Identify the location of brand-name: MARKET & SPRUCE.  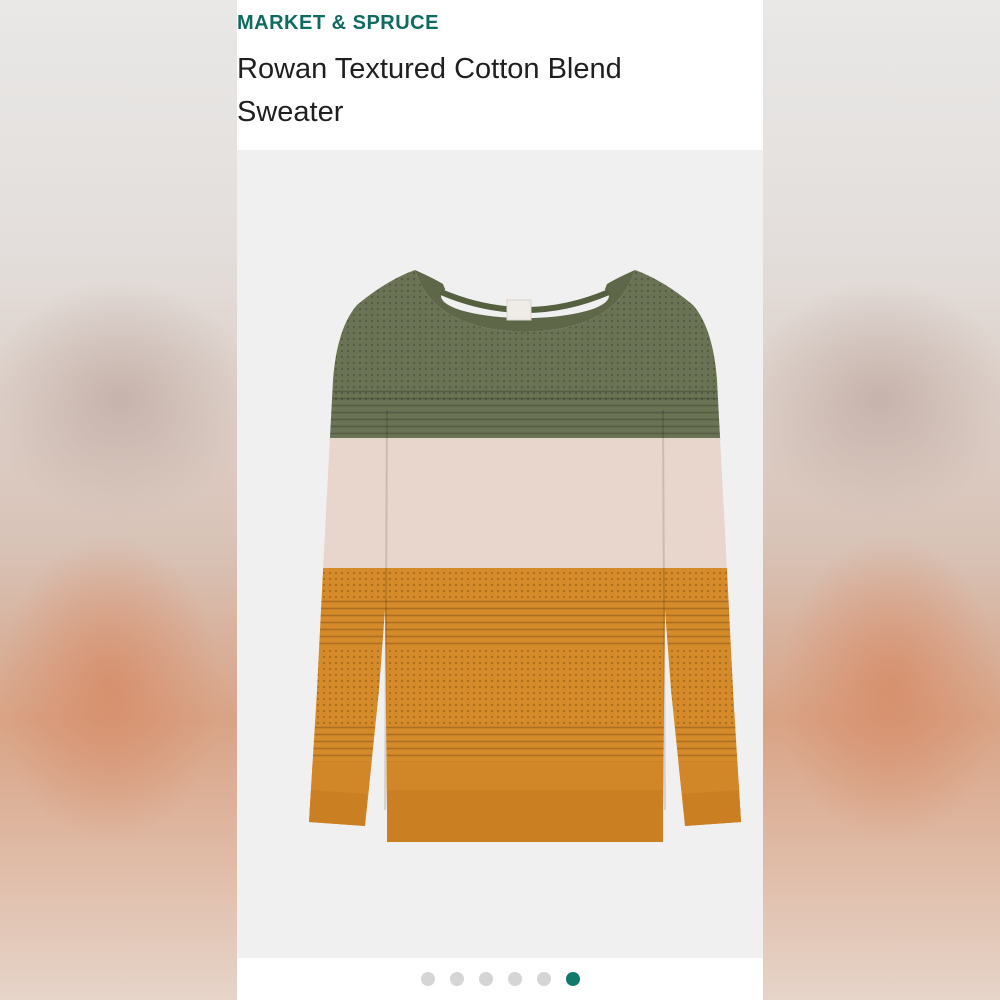
(338, 23).